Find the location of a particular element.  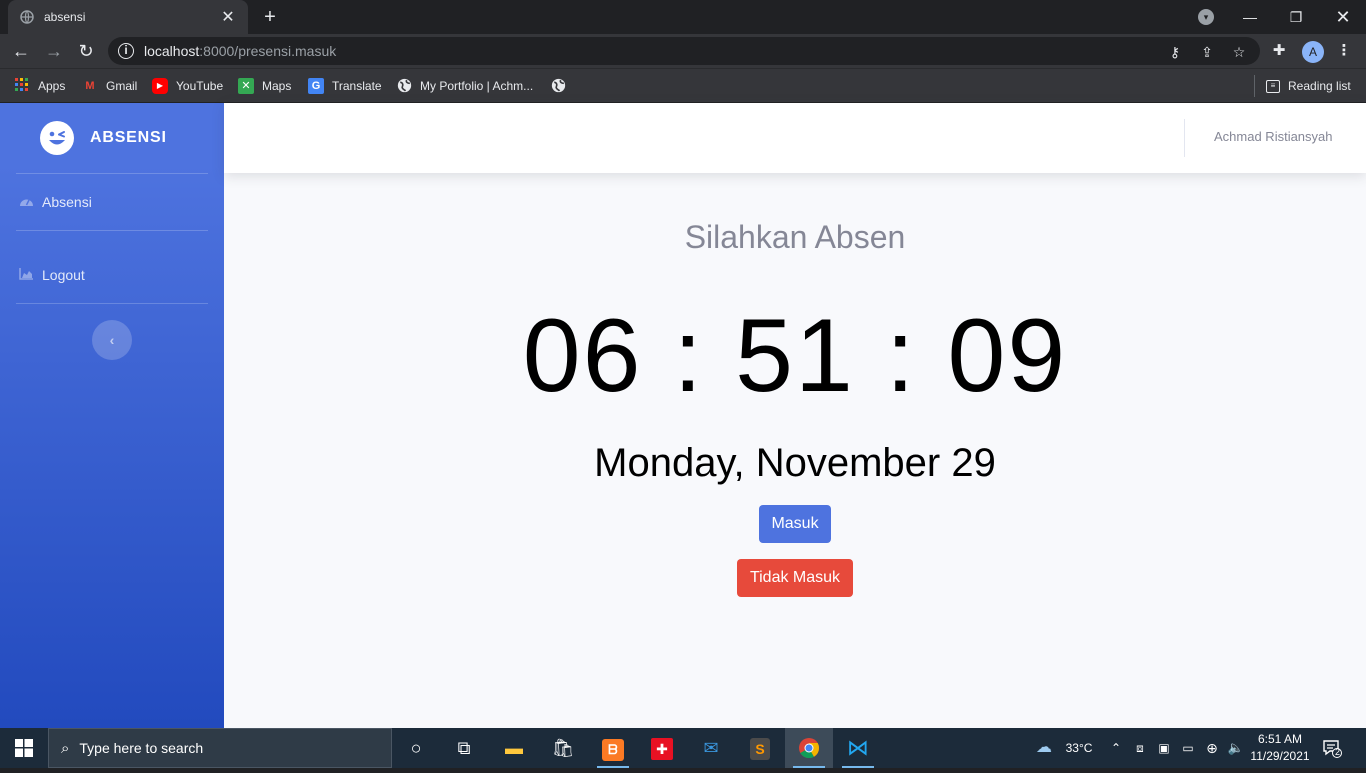

mail-icon: ✉ is located at coordinates (711, 748).